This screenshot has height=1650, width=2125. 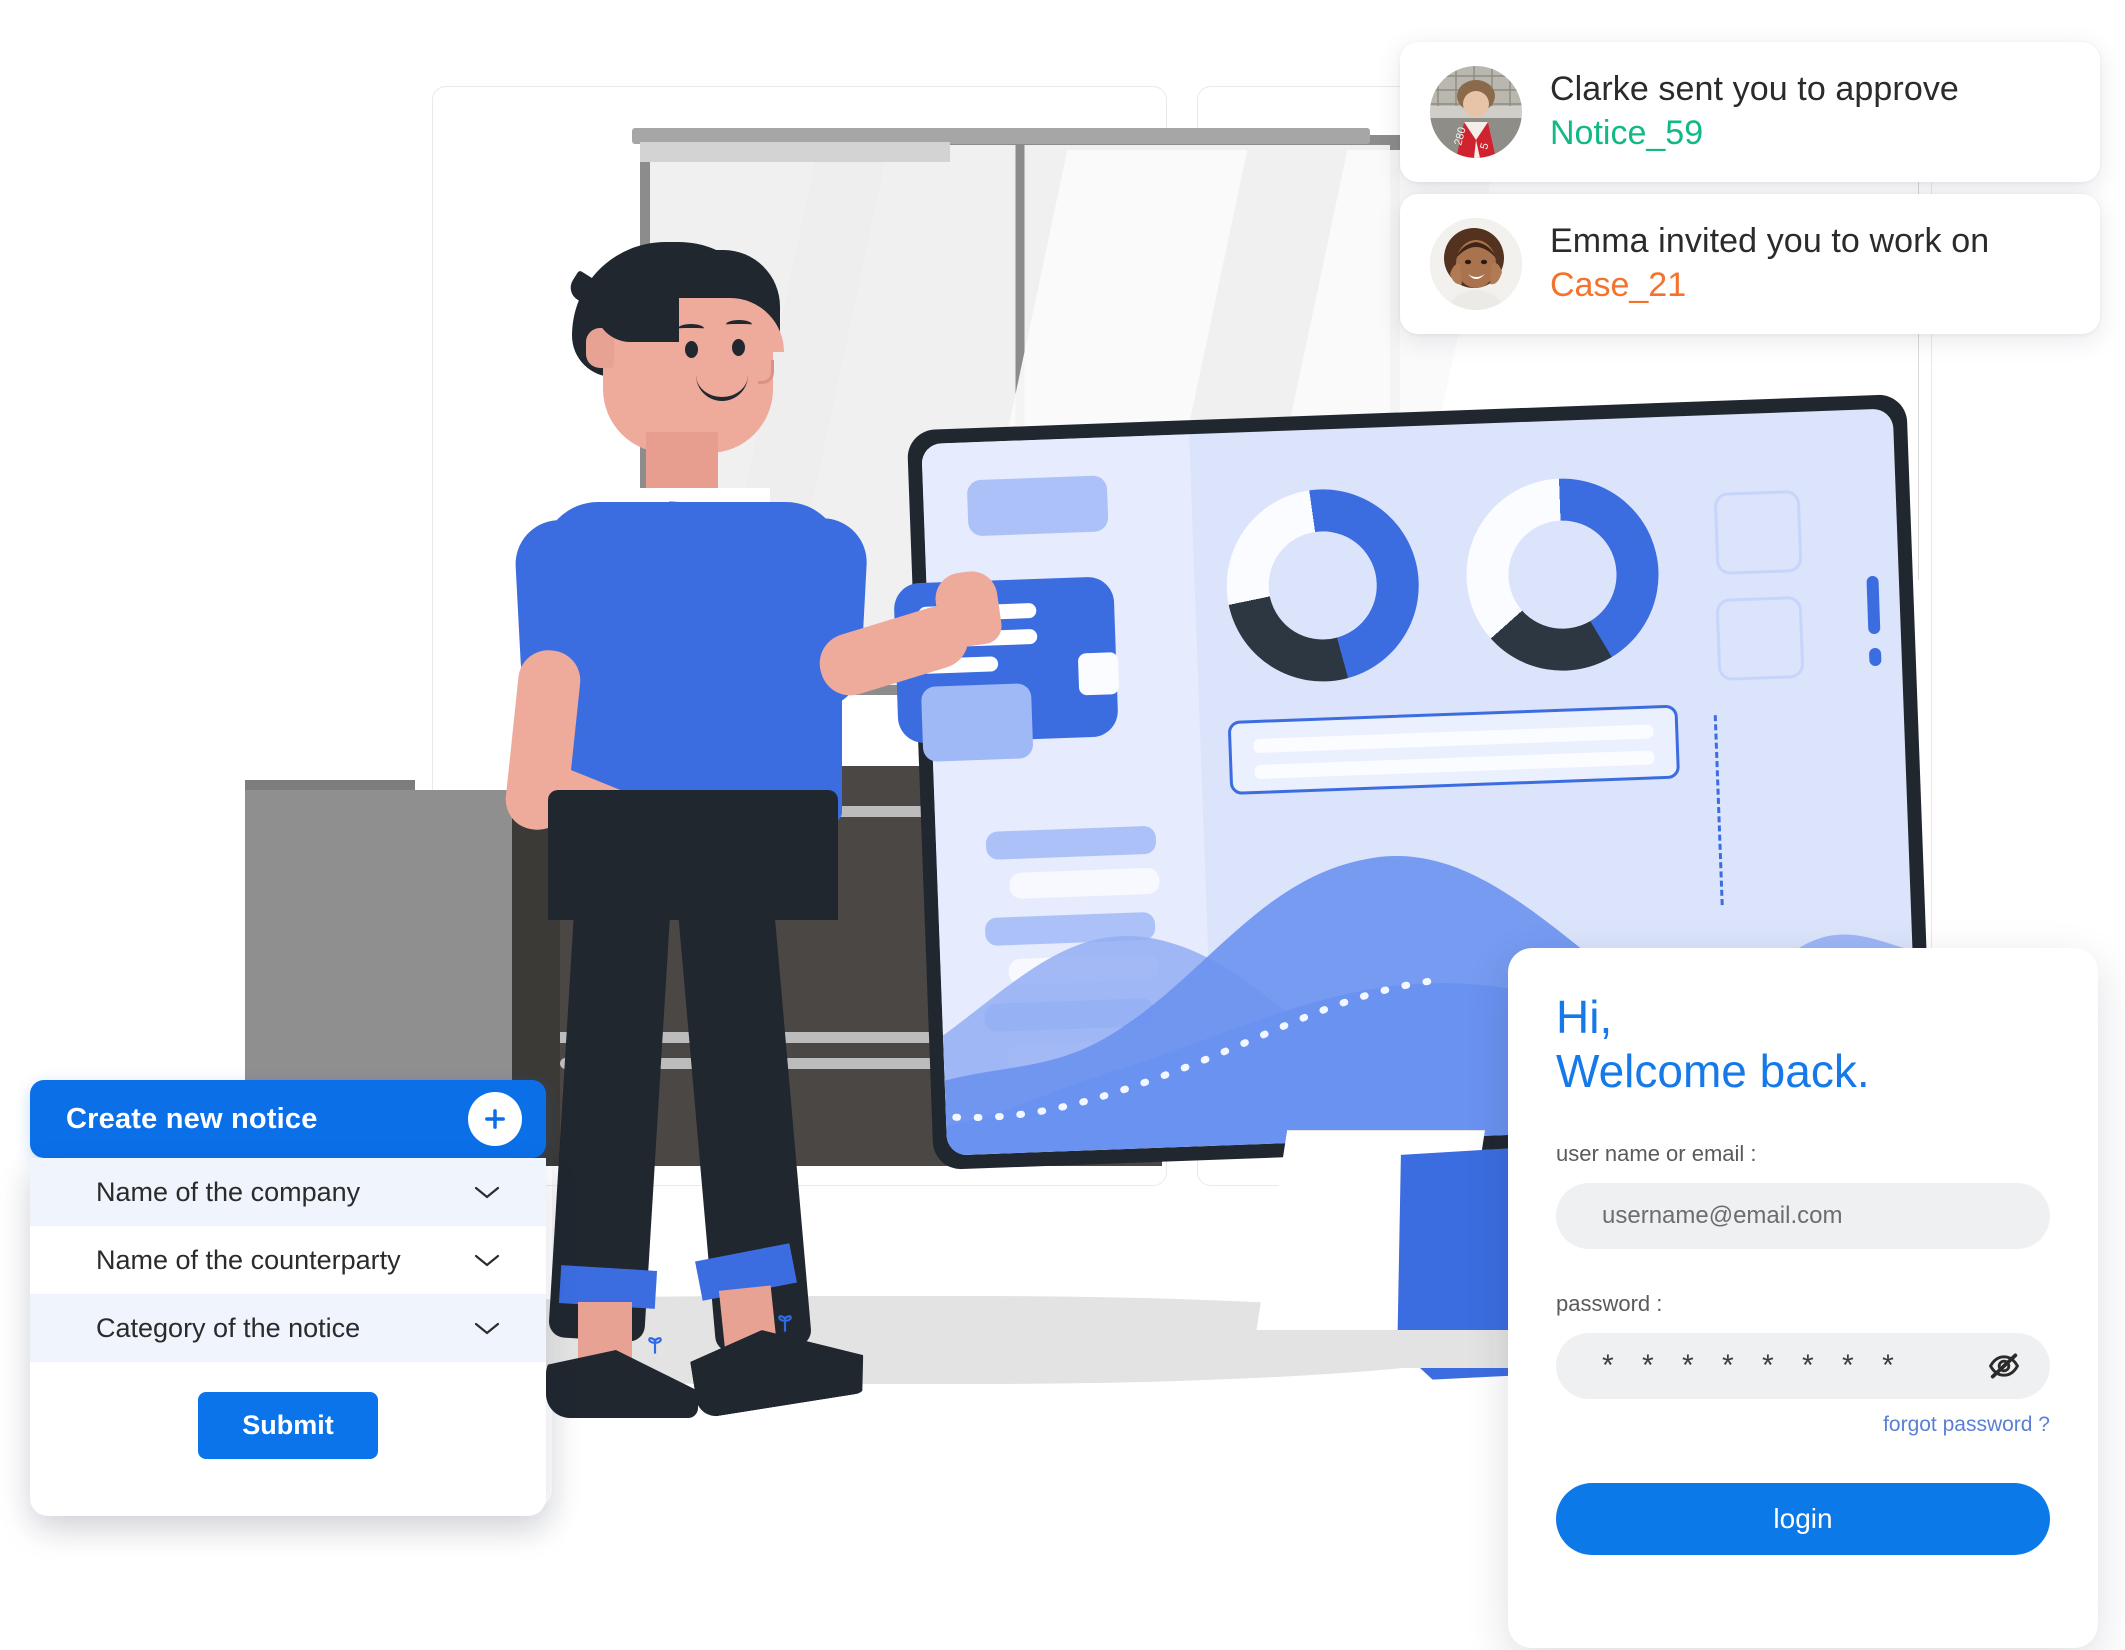 What do you see at coordinates (1770, 241) in the screenshot?
I see `notification-message: Emma invited you to work on` at bounding box center [1770, 241].